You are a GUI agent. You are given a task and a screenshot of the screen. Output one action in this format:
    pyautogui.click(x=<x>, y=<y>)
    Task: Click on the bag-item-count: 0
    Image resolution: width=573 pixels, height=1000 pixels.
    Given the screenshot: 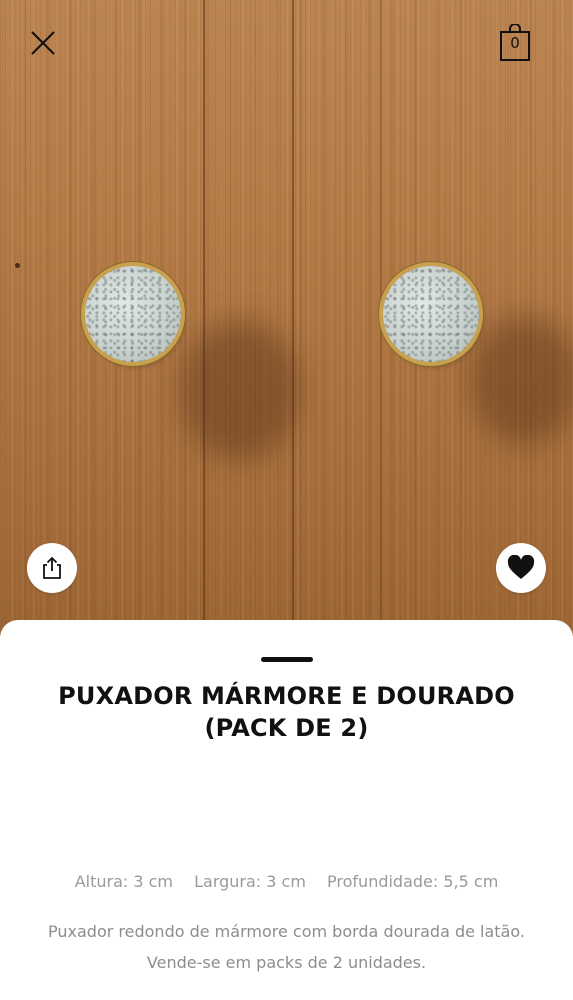 What is the action you would take?
    pyautogui.click(x=515, y=43)
    